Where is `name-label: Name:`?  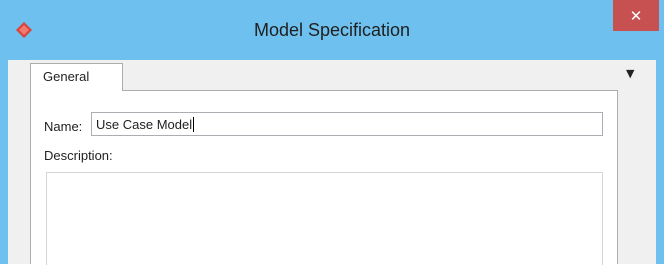
name-label: Name: is located at coordinates (63, 126).